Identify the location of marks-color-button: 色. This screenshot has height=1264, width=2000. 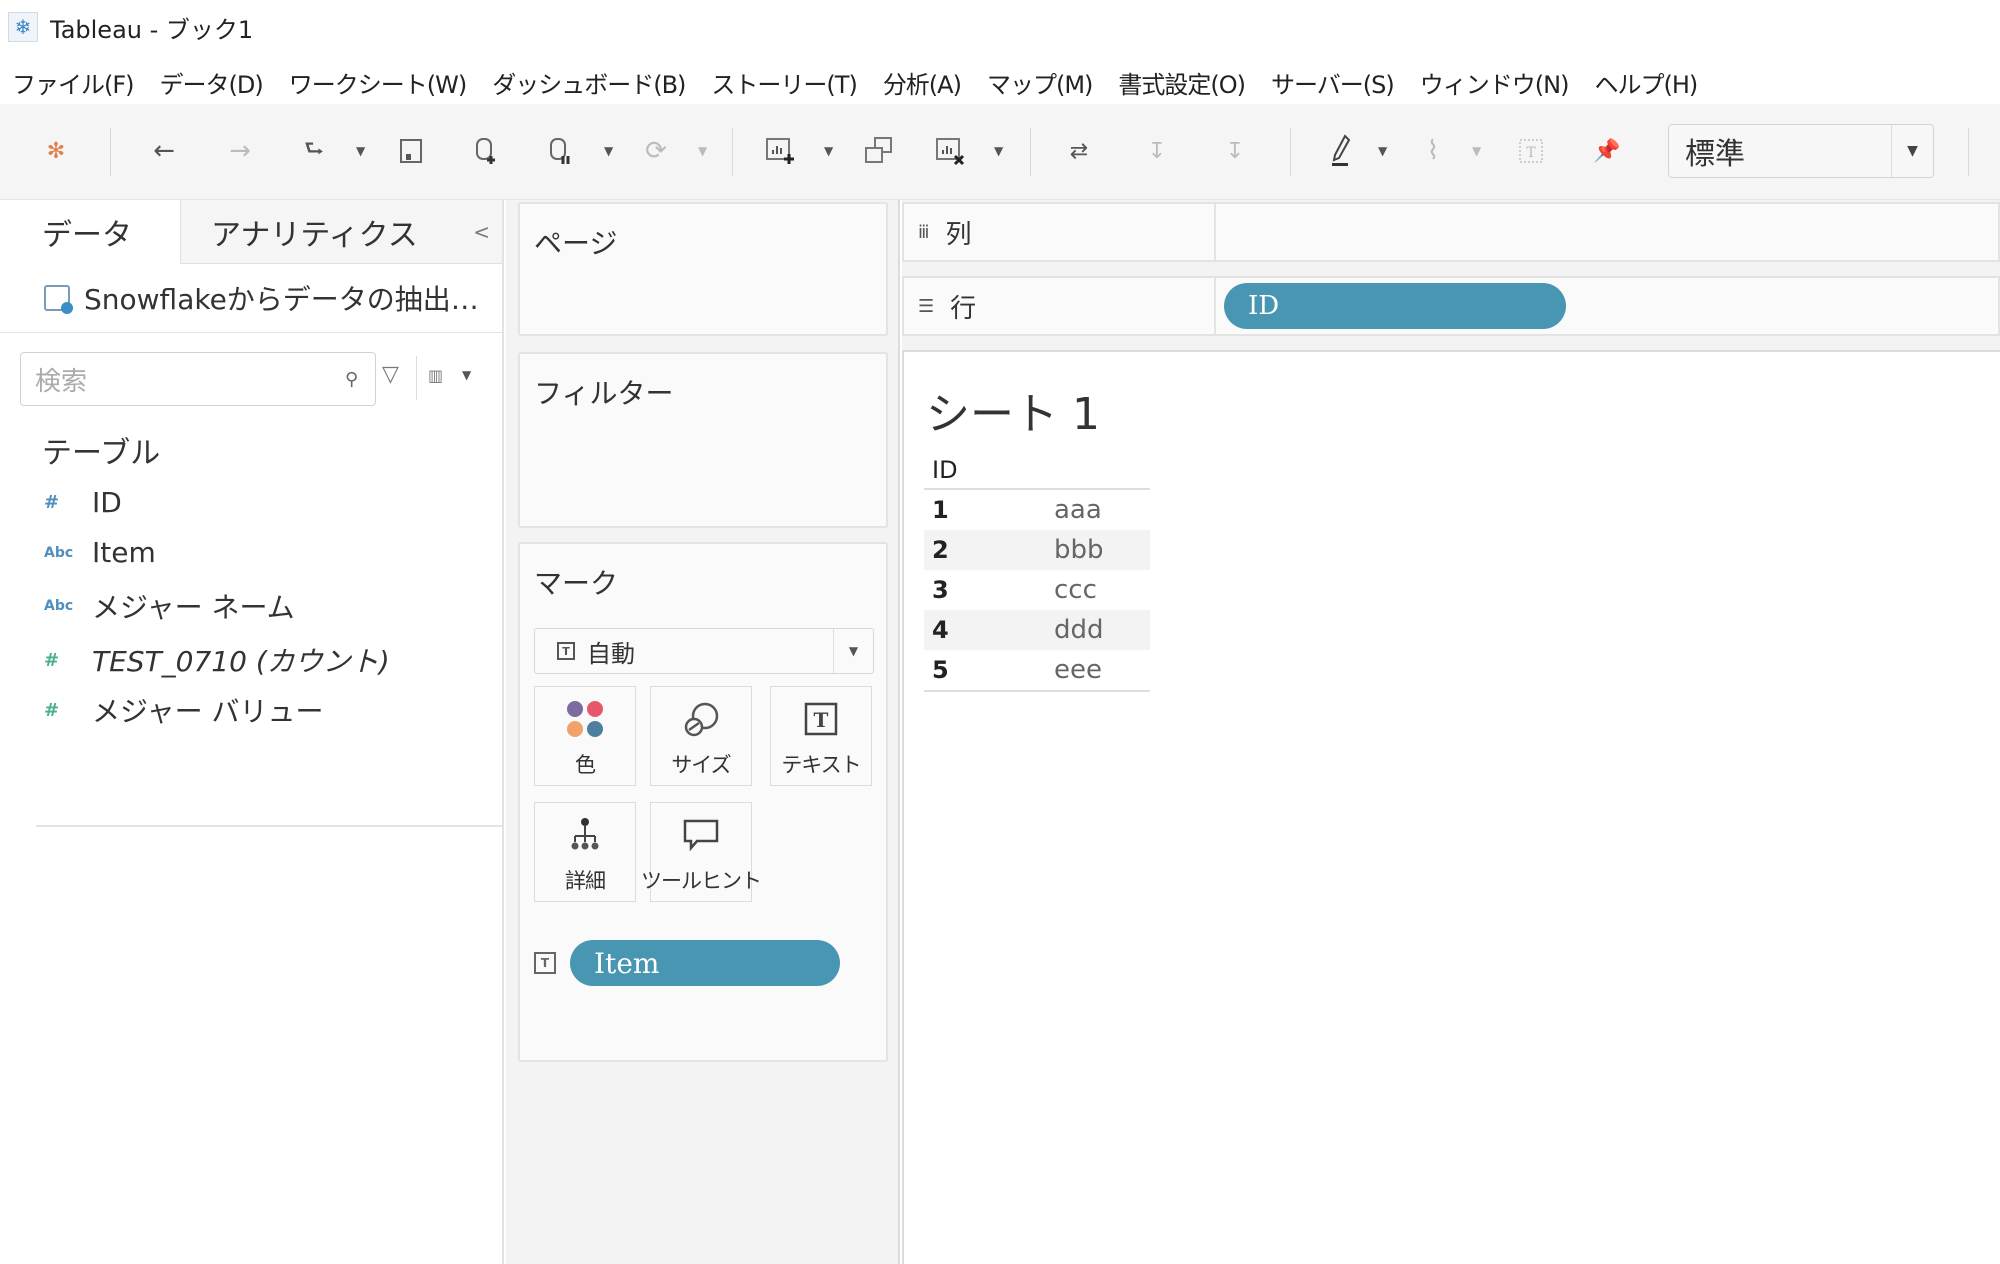
(585, 736).